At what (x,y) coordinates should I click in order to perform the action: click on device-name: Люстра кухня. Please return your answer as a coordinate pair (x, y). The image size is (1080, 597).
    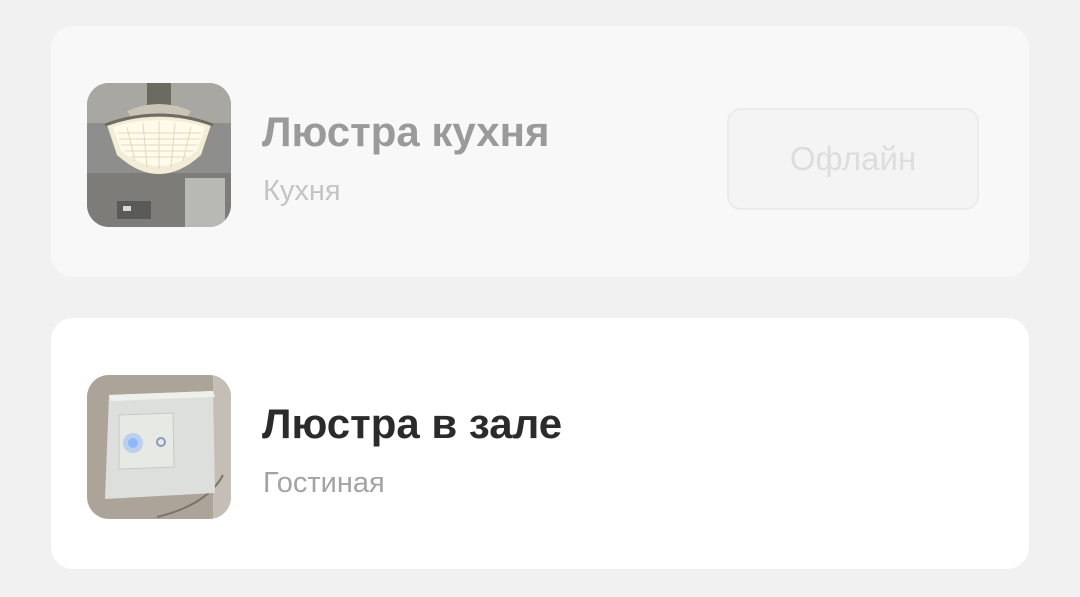
    Looking at the image, I should click on (406, 131).